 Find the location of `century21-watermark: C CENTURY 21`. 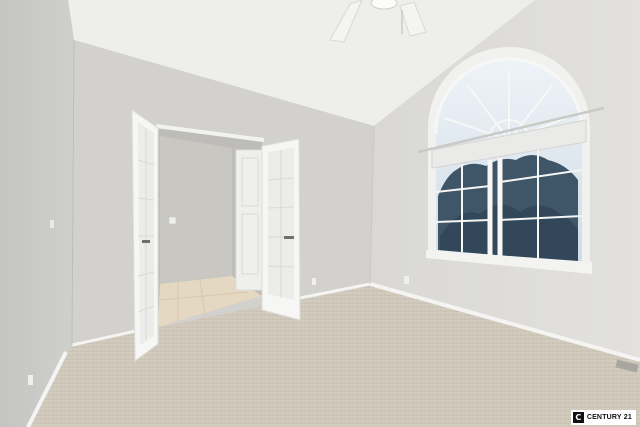

century21-watermark: C CENTURY 21 is located at coordinates (603, 417).